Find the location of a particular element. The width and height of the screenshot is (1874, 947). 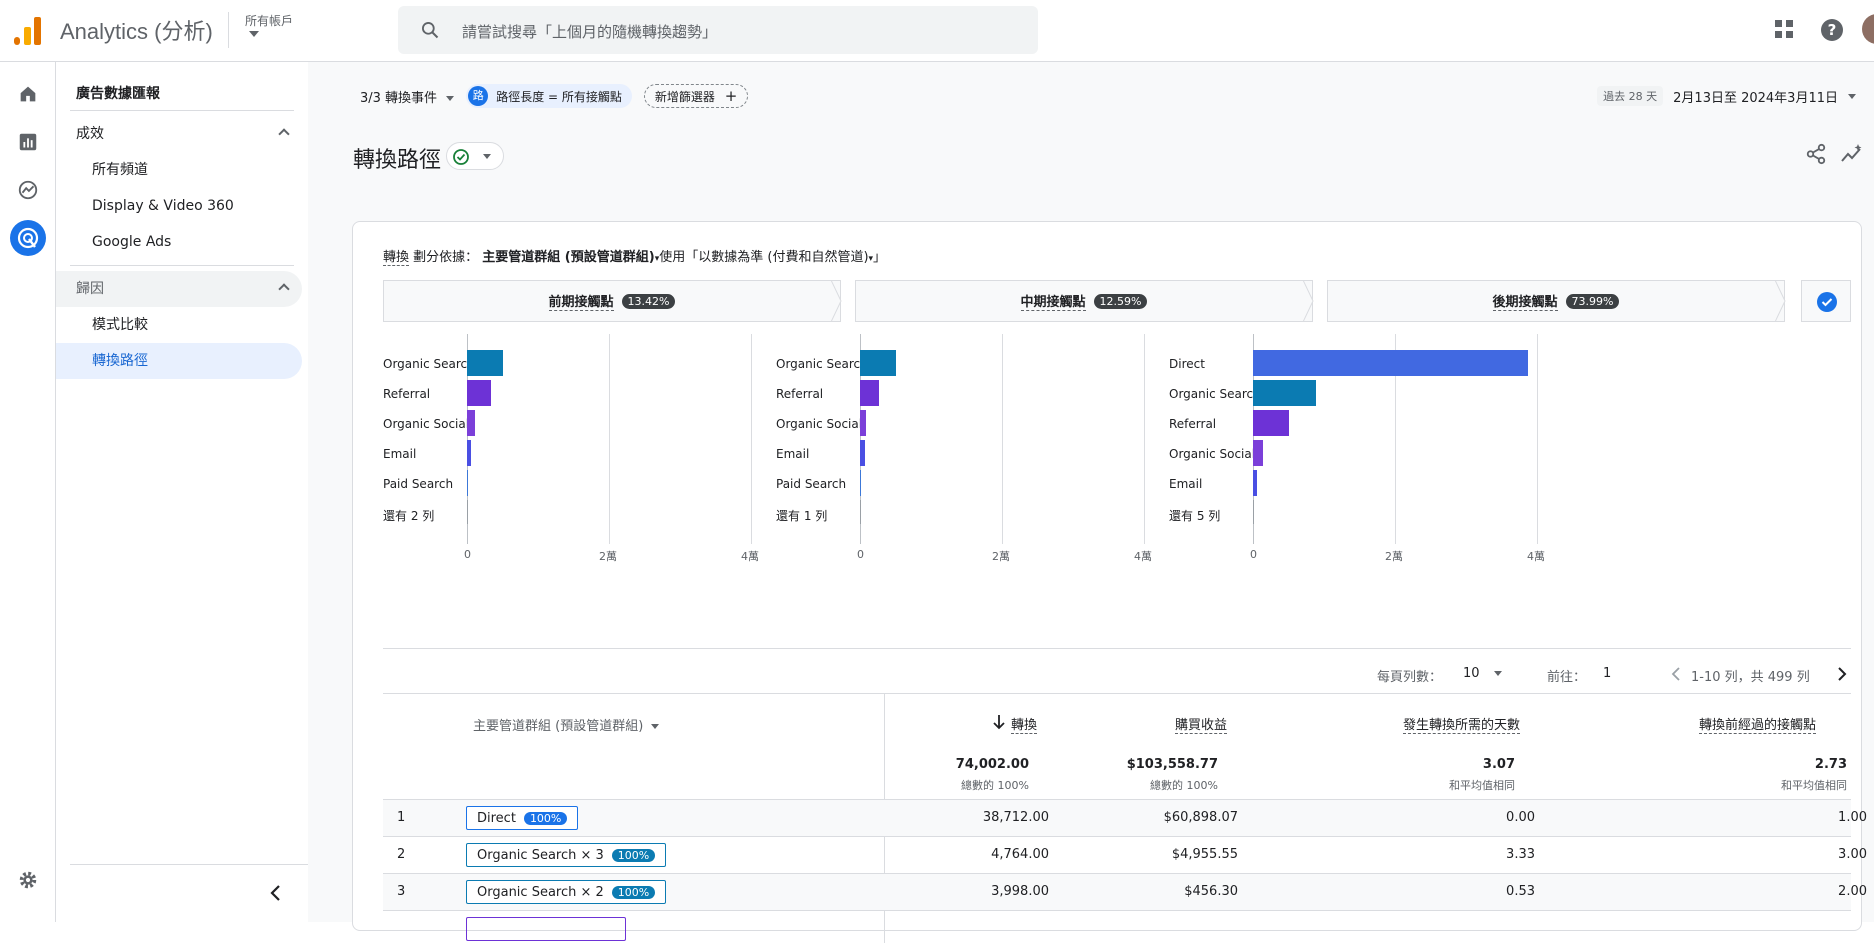

stage-label: 後期接觸點 is located at coordinates (1525, 301).